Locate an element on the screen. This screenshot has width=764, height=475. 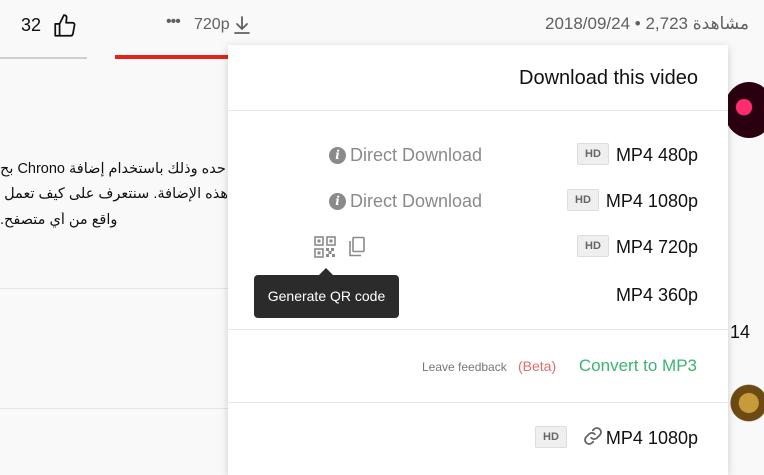
qr-tooltip: Generate QR code is located at coordinates (326, 296).